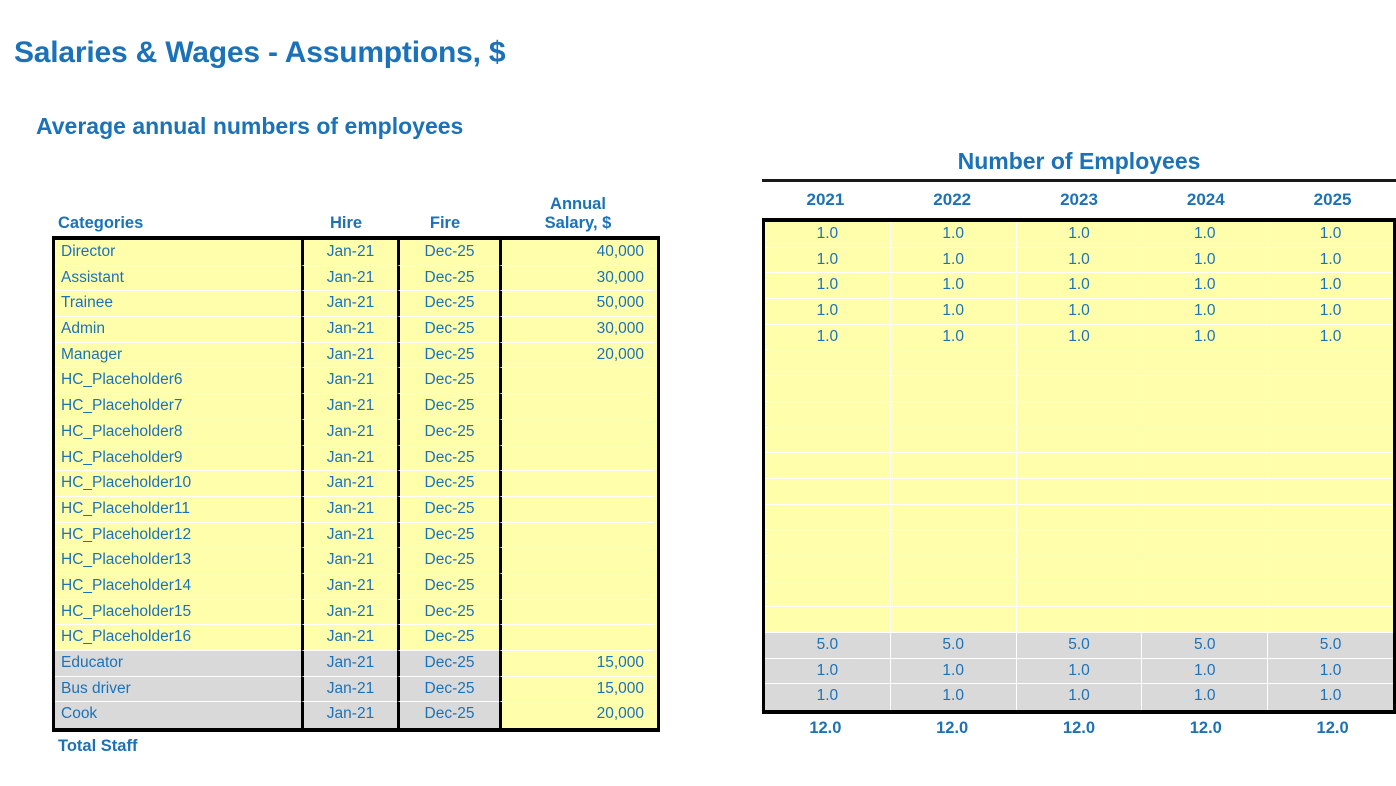 The height and width of the screenshot is (786, 1396). What do you see at coordinates (178, 407) in the screenshot?
I see `cell-category: HC_Placeholder7` at bounding box center [178, 407].